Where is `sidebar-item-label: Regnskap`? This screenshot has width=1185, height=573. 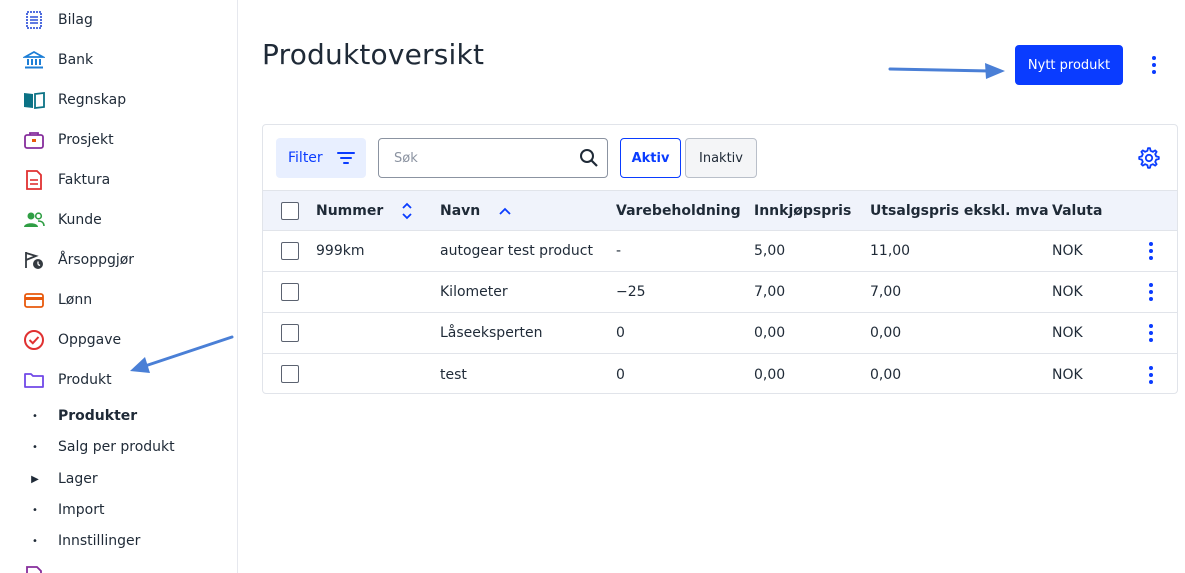 sidebar-item-label: Regnskap is located at coordinates (92, 100).